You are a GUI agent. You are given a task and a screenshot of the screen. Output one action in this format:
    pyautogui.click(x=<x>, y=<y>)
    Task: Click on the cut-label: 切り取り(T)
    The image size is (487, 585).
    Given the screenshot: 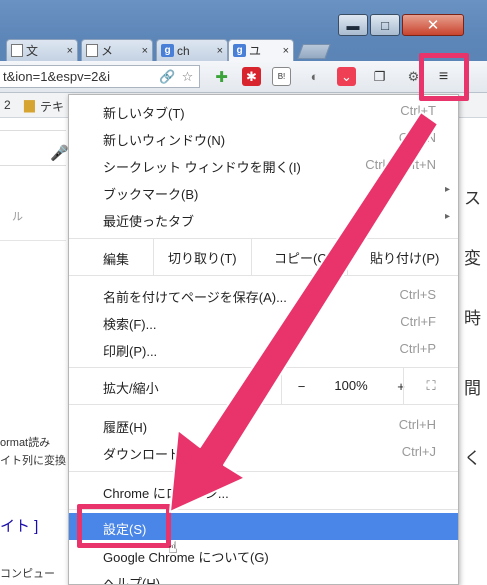 What is the action you would take?
    pyautogui.click(x=202, y=258)
    